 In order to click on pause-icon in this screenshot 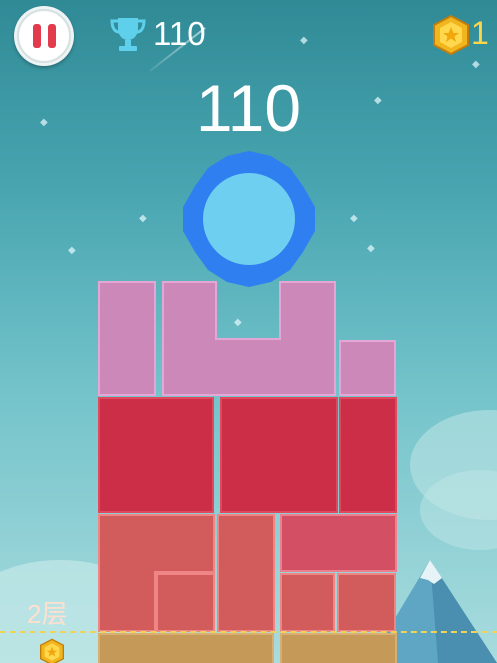, I will do `click(44, 36)`.